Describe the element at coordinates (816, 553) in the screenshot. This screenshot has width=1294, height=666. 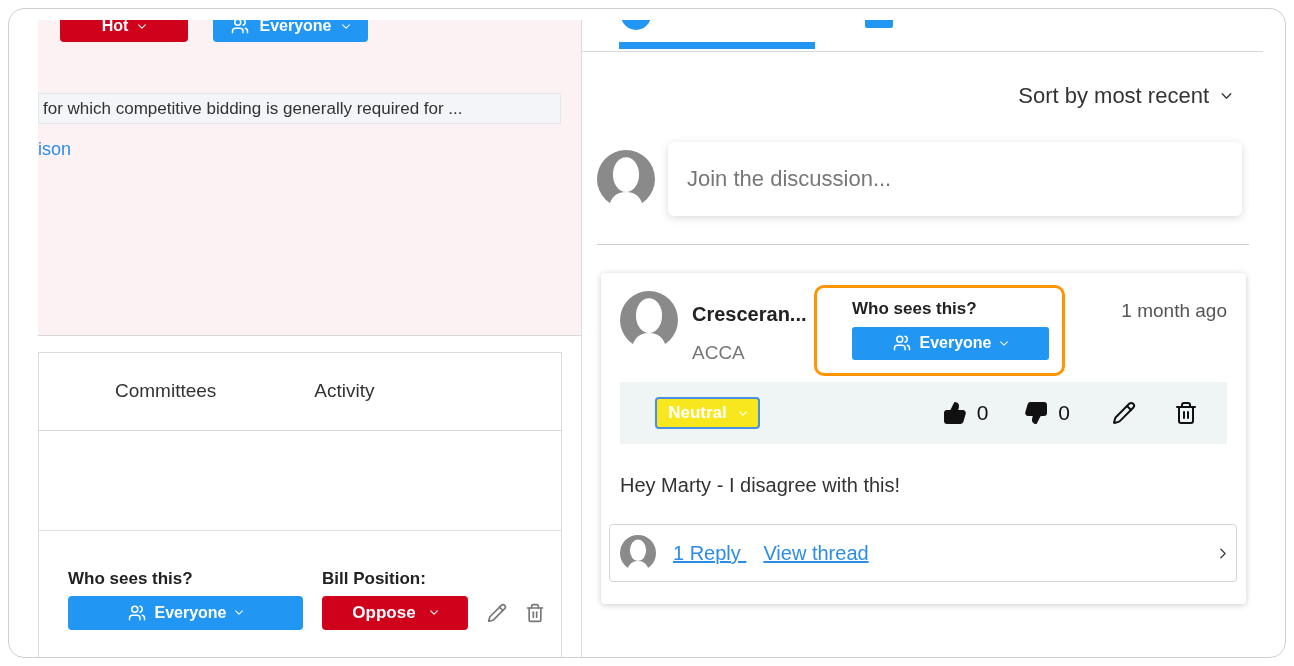
I see `view-thread-link: View thread` at that location.